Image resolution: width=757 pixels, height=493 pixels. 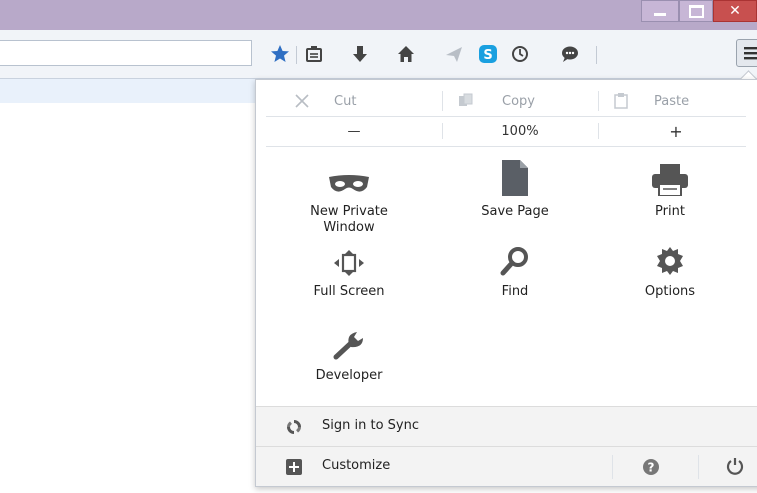 I want to click on zoom-level: 100%, so click(x=520, y=131).